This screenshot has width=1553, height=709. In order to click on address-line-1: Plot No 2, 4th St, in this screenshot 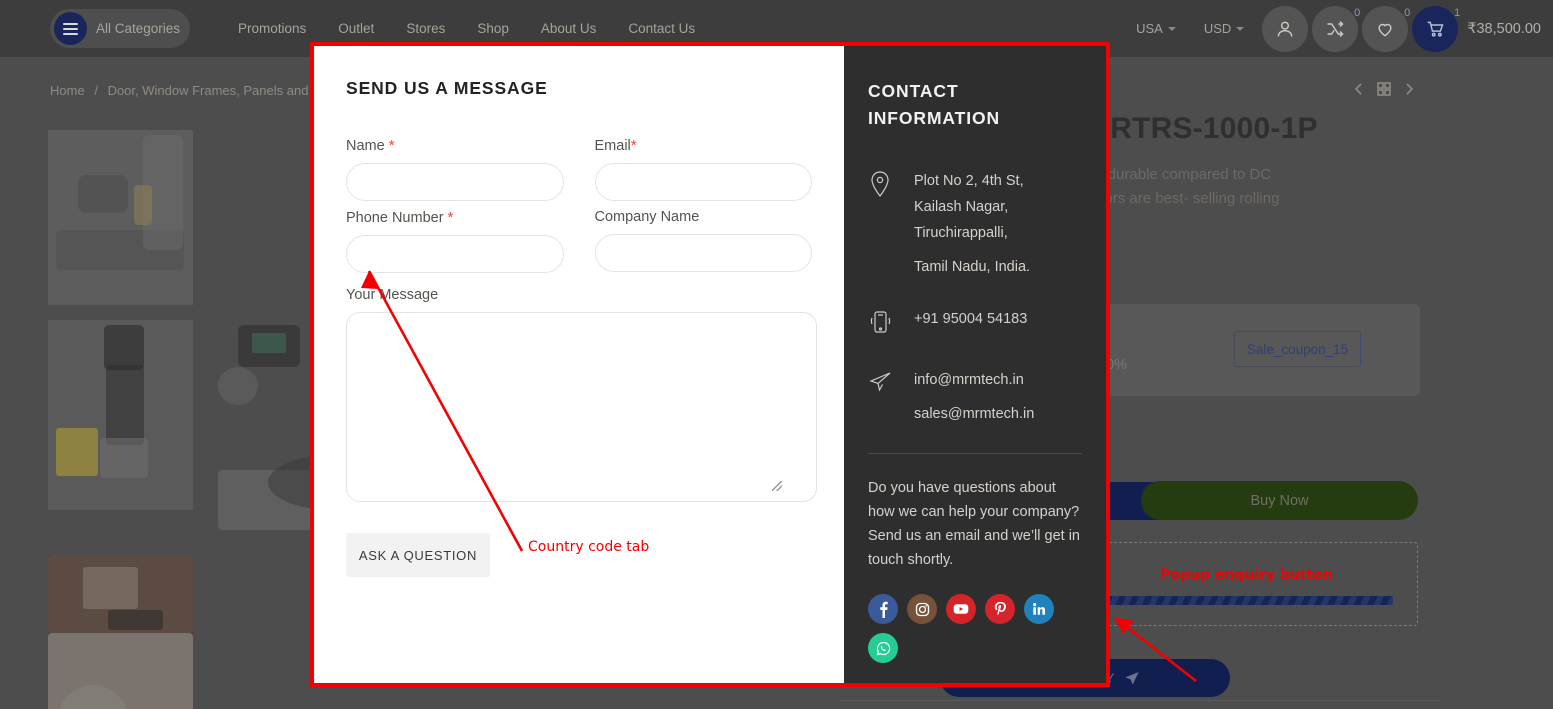, I will do `click(969, 181)`.